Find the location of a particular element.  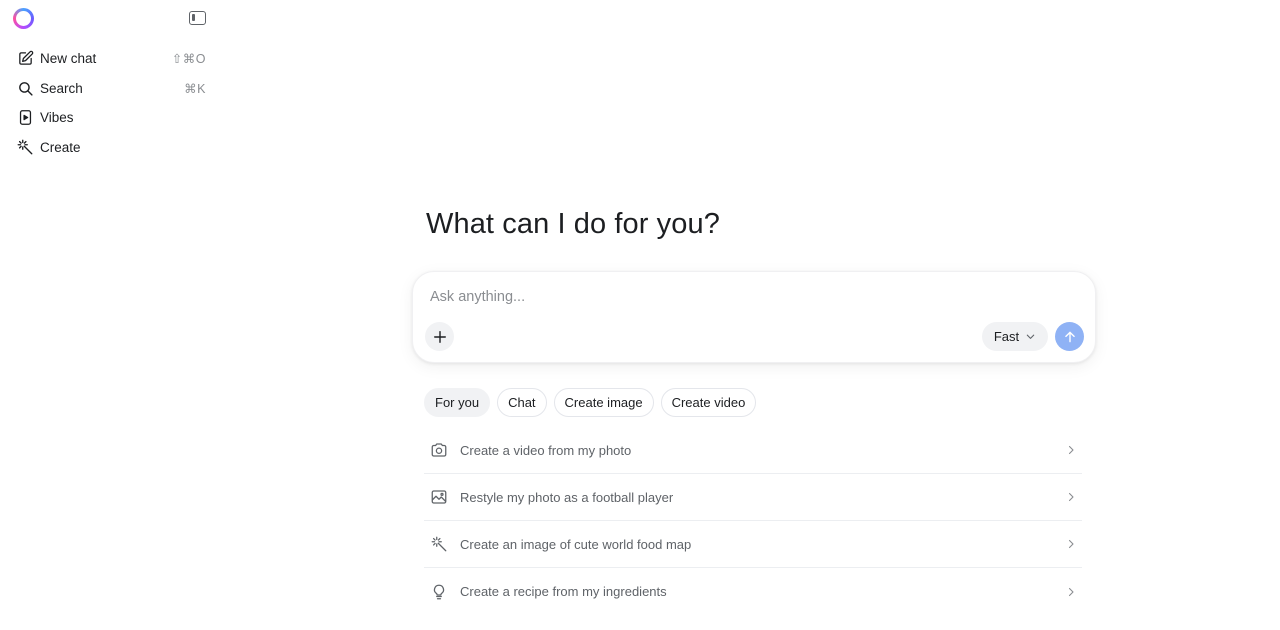

suggestion-item: Create an image of cute world food map is located at coordinates (753, 544).